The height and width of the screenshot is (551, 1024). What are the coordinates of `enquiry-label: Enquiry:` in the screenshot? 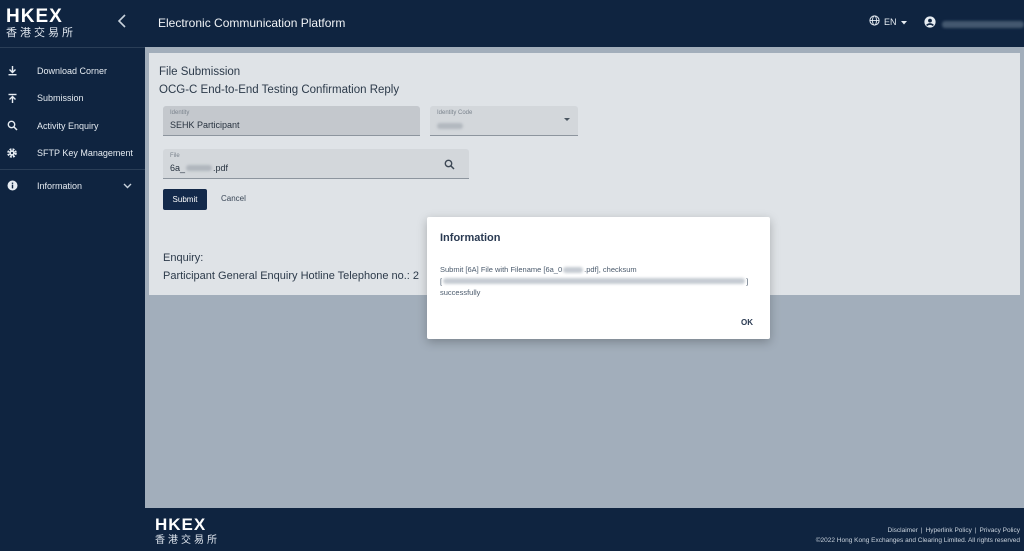 It's located at (183, 258).